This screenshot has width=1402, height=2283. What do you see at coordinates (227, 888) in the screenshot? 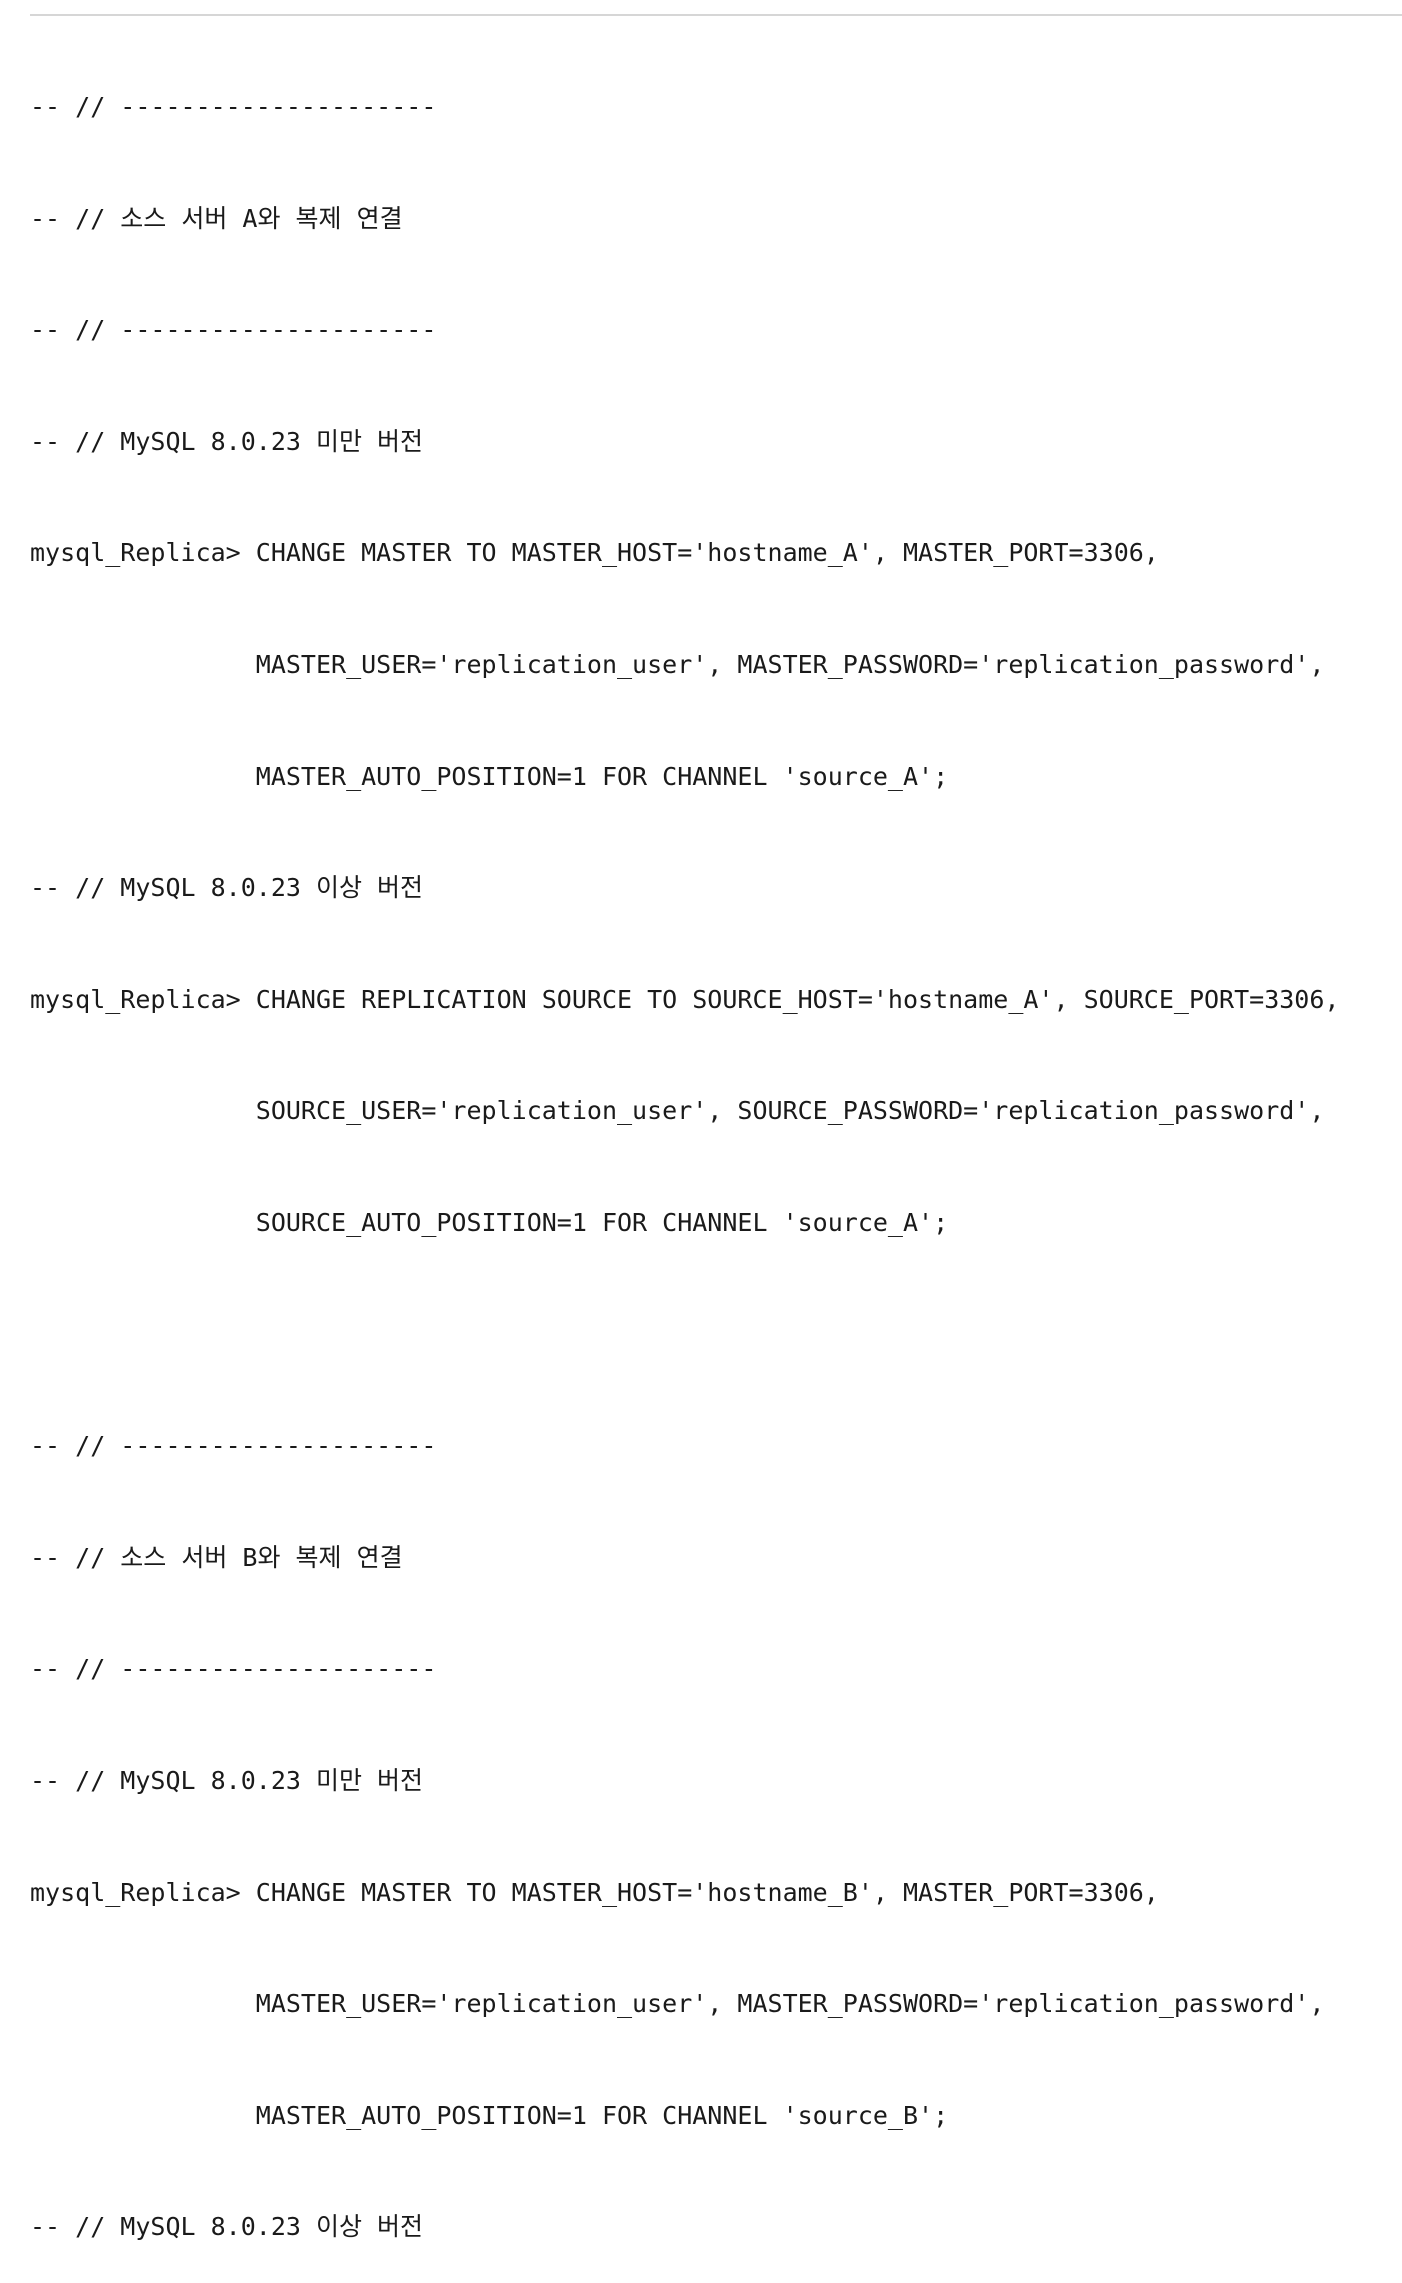
I see `code-line-8: -- // MySQL 8.0.23 이상 버전` at bounding box center [227, 888].